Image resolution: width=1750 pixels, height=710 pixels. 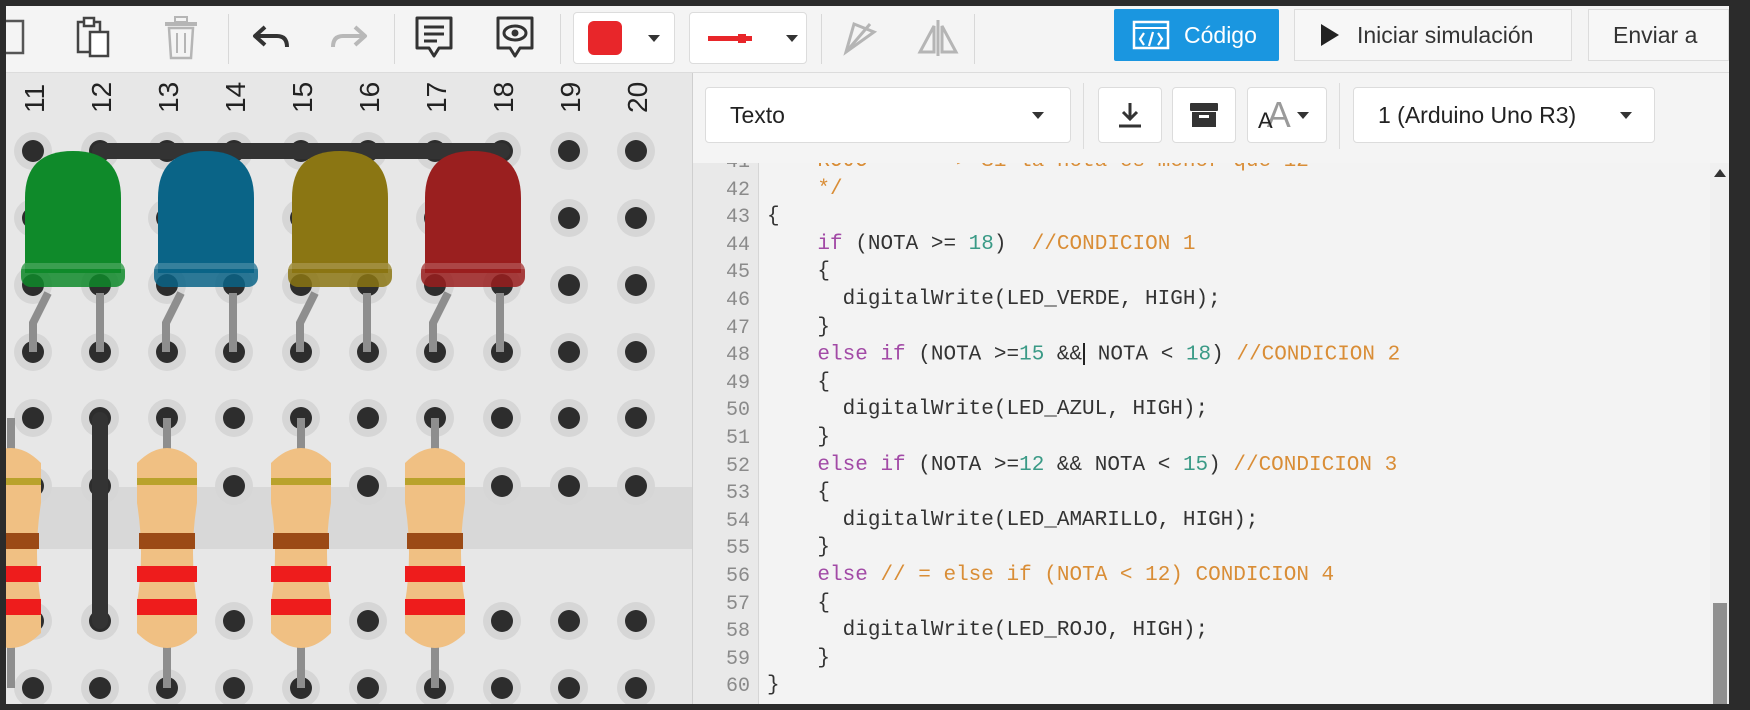 I want to click on send-to-label: Enviar a, so click(x=1655, y=34).